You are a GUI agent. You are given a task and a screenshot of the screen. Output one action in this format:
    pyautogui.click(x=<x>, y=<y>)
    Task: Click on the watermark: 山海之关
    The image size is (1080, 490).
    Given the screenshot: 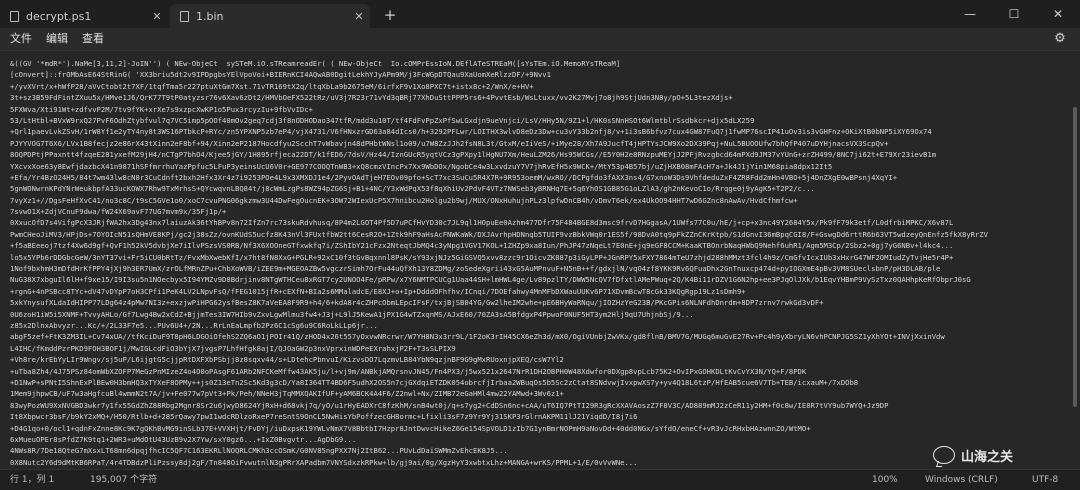 What is the action you would take?
    pyautogui.click(x=973, y=455)
    